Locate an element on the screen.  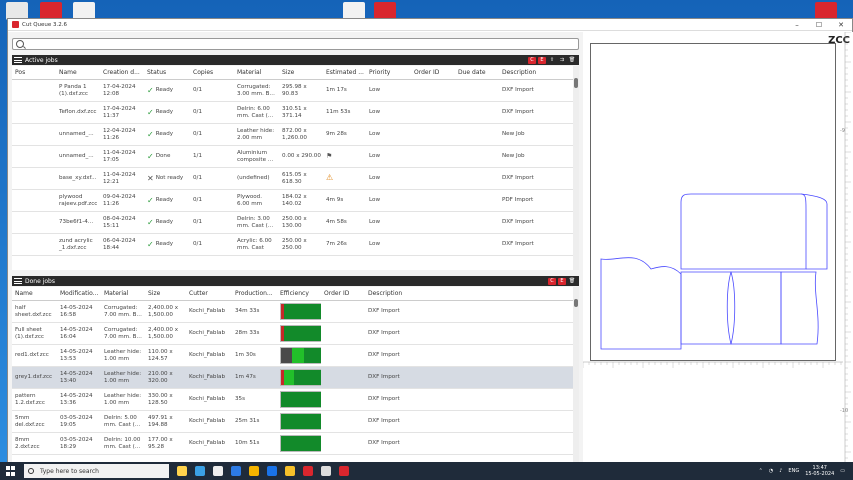
taskbar-search-input: Type here to search is located at coordinates (96, 471).